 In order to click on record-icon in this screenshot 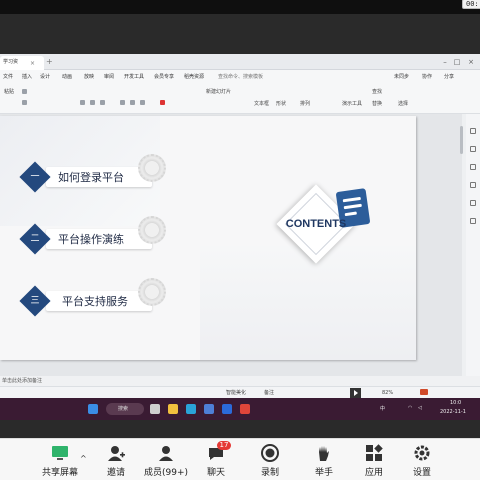, I will do `click(270, 453)`.